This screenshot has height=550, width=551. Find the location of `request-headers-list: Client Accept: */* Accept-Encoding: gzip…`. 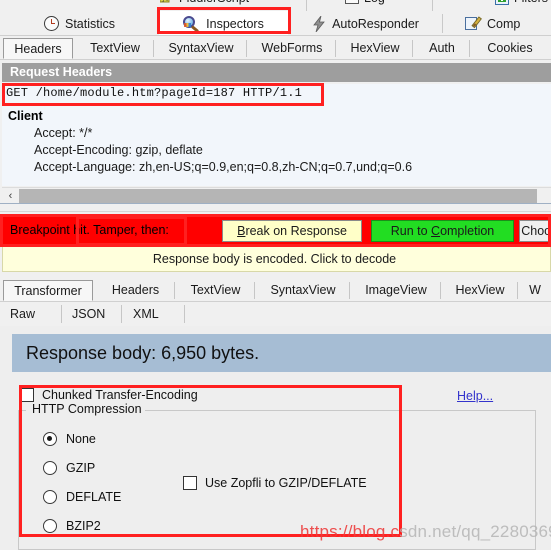

request-headers-list: Client Accept: */* Accept-Encoding: gzip… is located at coordinates (276, 145).